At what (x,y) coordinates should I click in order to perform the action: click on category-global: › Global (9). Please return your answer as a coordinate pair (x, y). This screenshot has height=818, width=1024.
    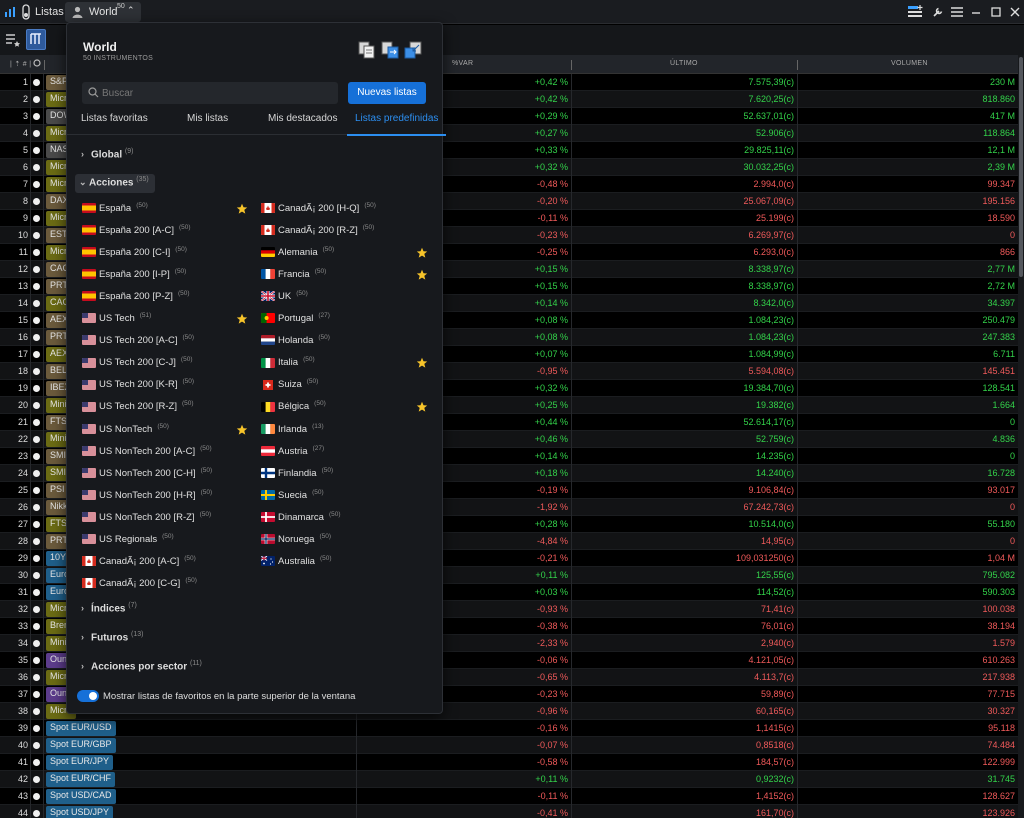
    Looking at the image, I should click on (107, 156).